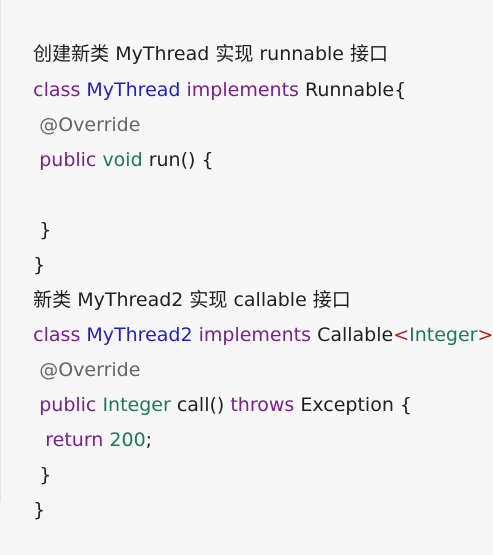 This screenshot has width=493, height=555. I want to click on code-line-8: 新类 MyThread2 实现 callable 接口, so click(180, 283).